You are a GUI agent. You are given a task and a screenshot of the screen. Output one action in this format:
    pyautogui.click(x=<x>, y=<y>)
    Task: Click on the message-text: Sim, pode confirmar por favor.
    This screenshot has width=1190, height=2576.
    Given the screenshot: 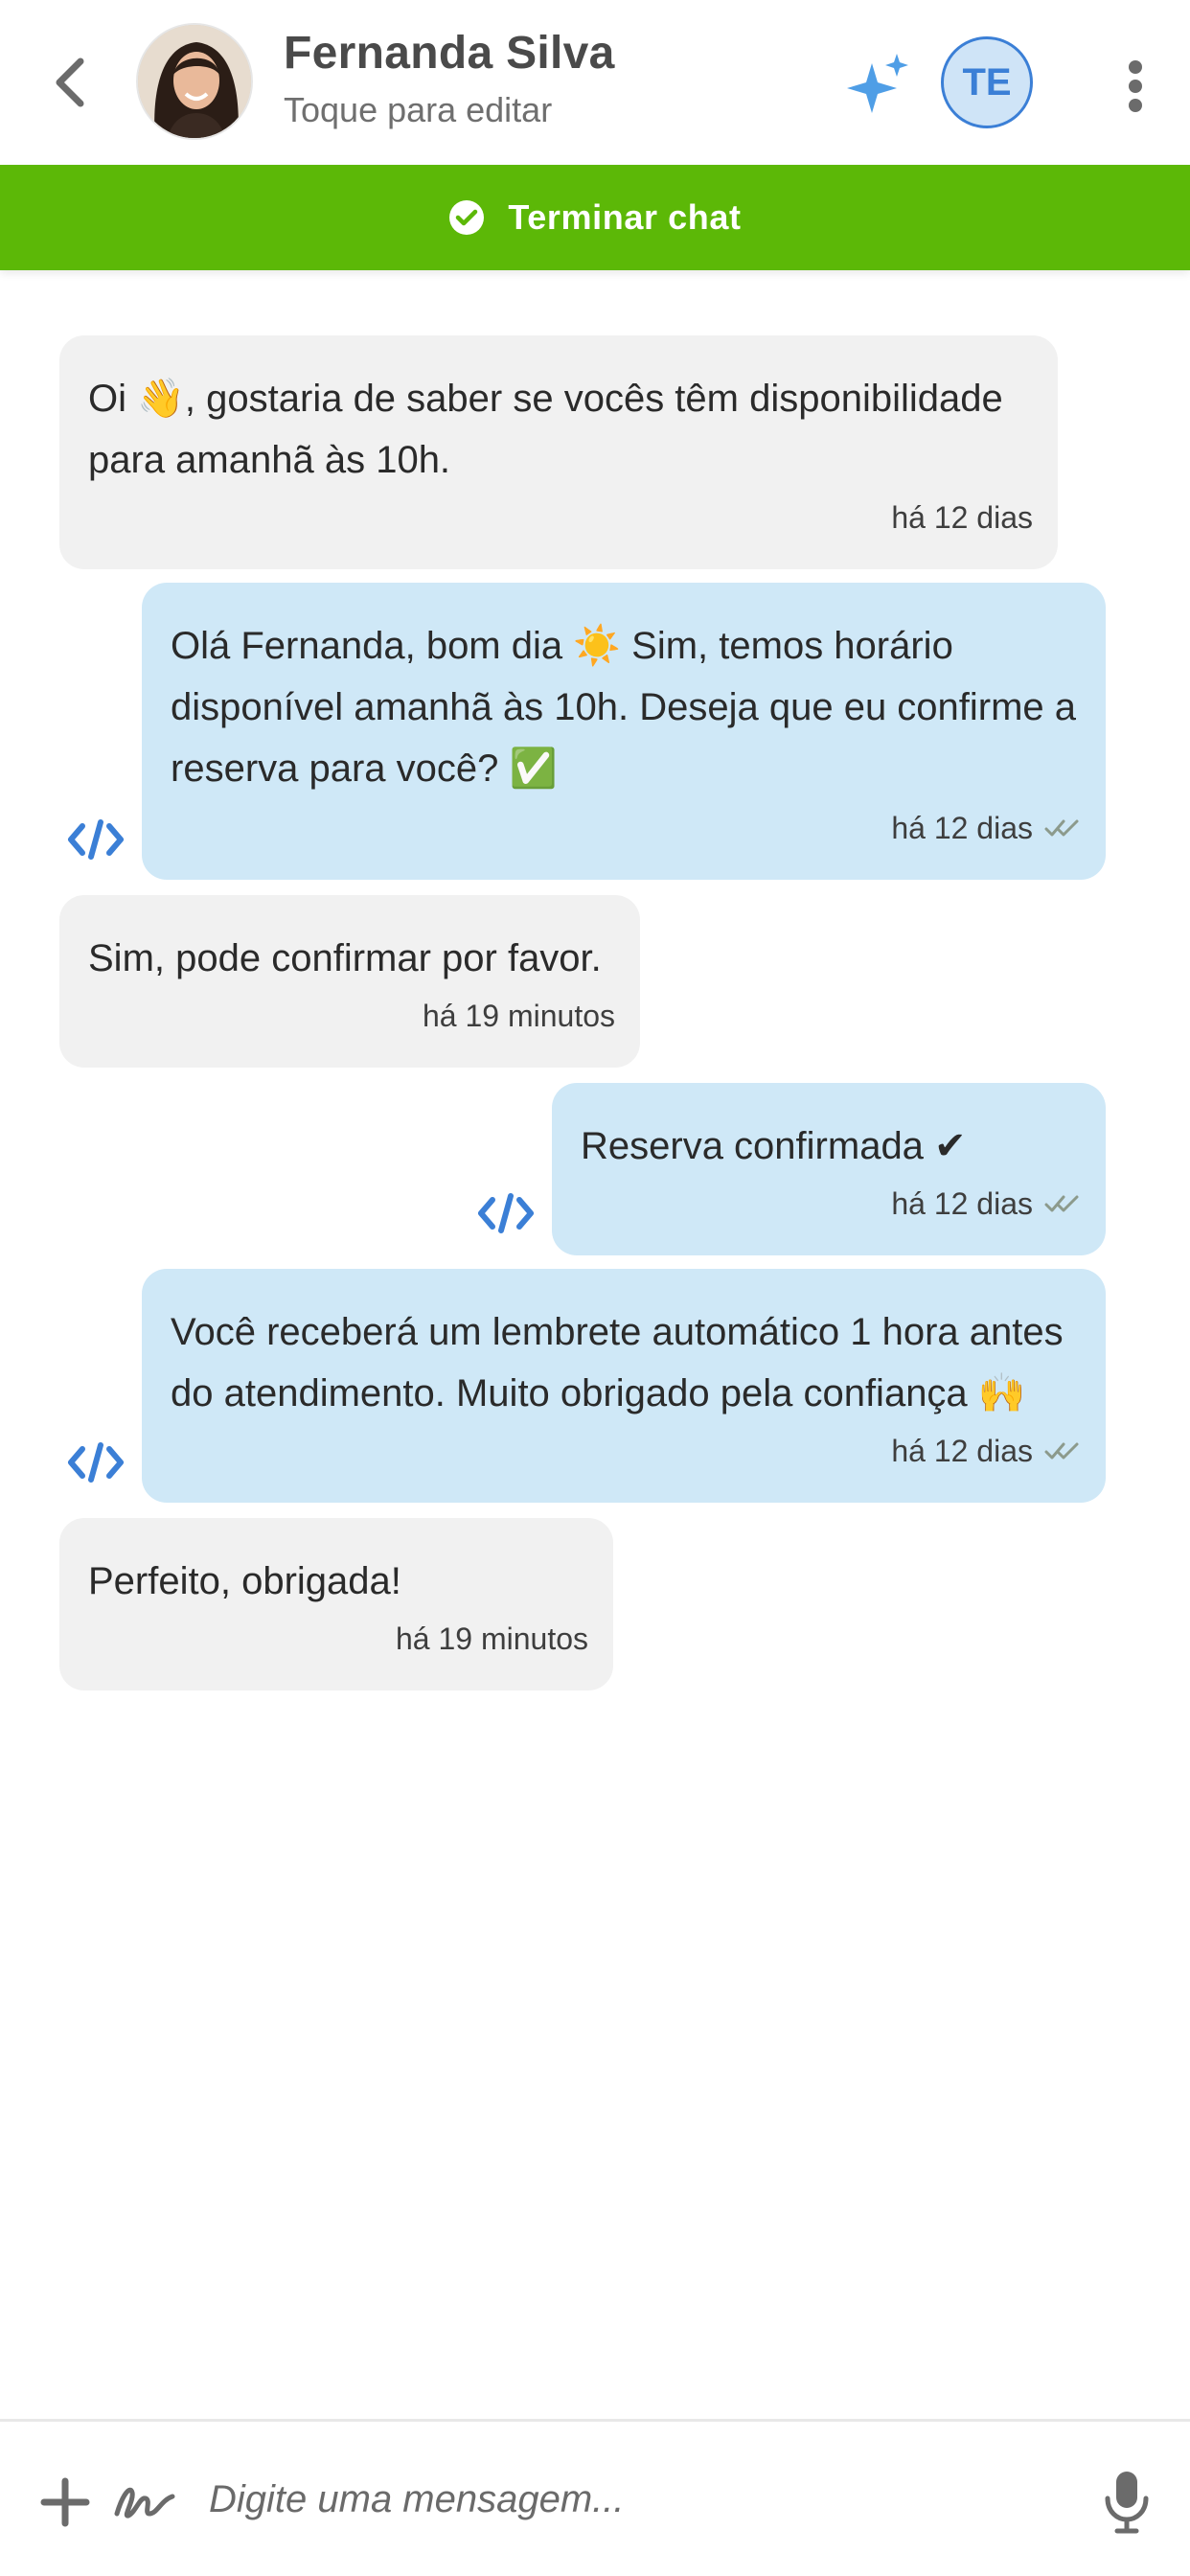 What is the action you would take?
    pyautogui.click(x=345, y=958)
    